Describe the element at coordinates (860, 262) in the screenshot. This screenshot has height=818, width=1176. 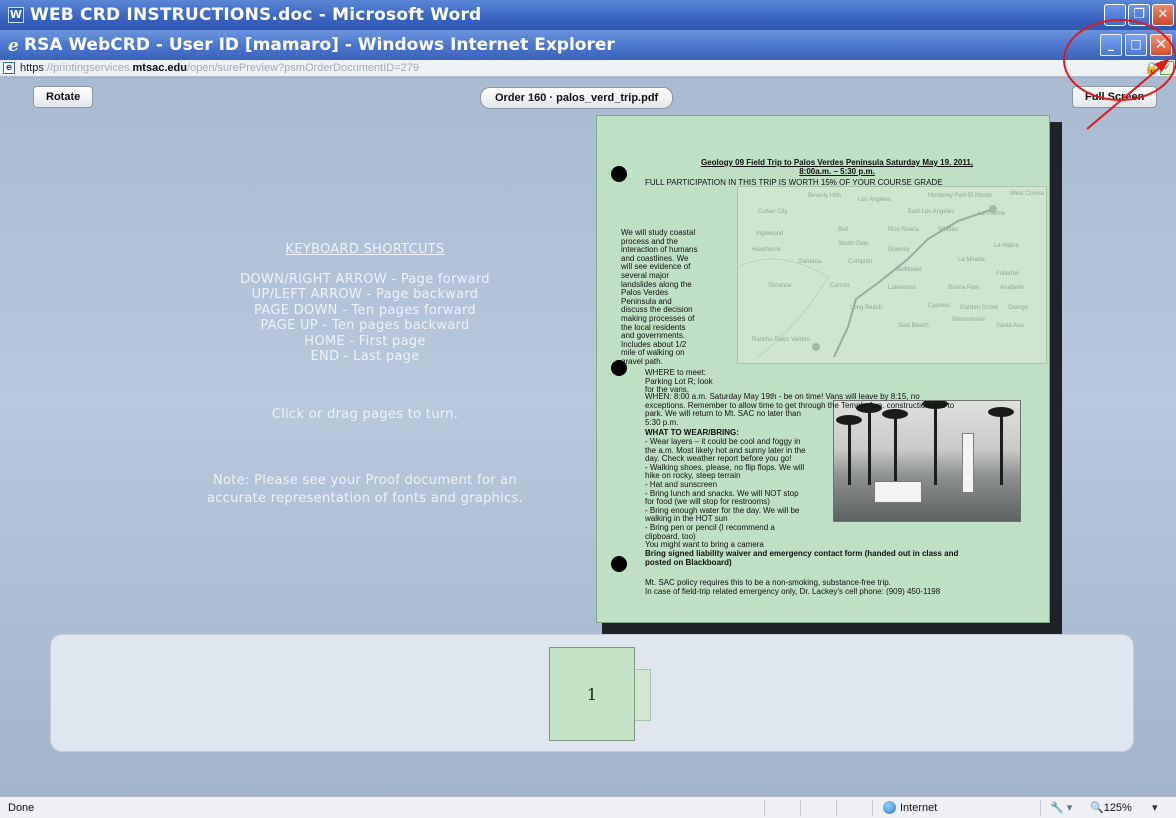
I see `map-place-label: Compton` at that location.